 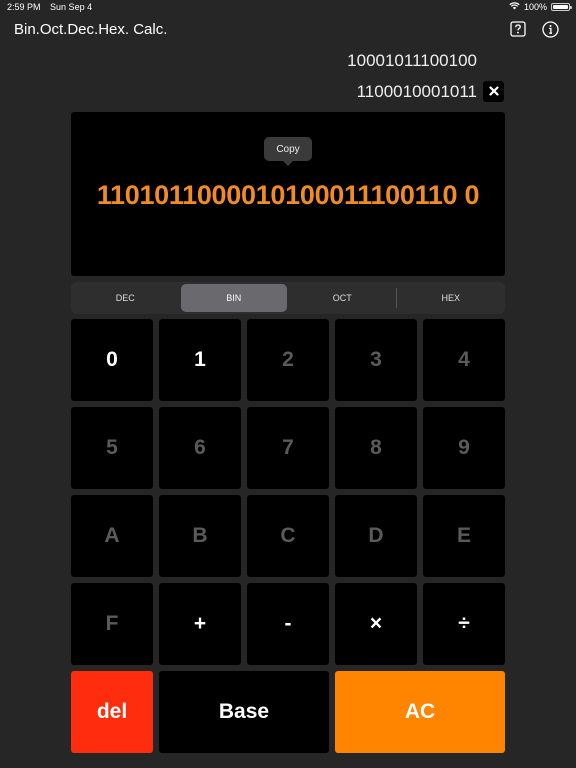 I want to click on battery-icon, so click(x=561, y=7).